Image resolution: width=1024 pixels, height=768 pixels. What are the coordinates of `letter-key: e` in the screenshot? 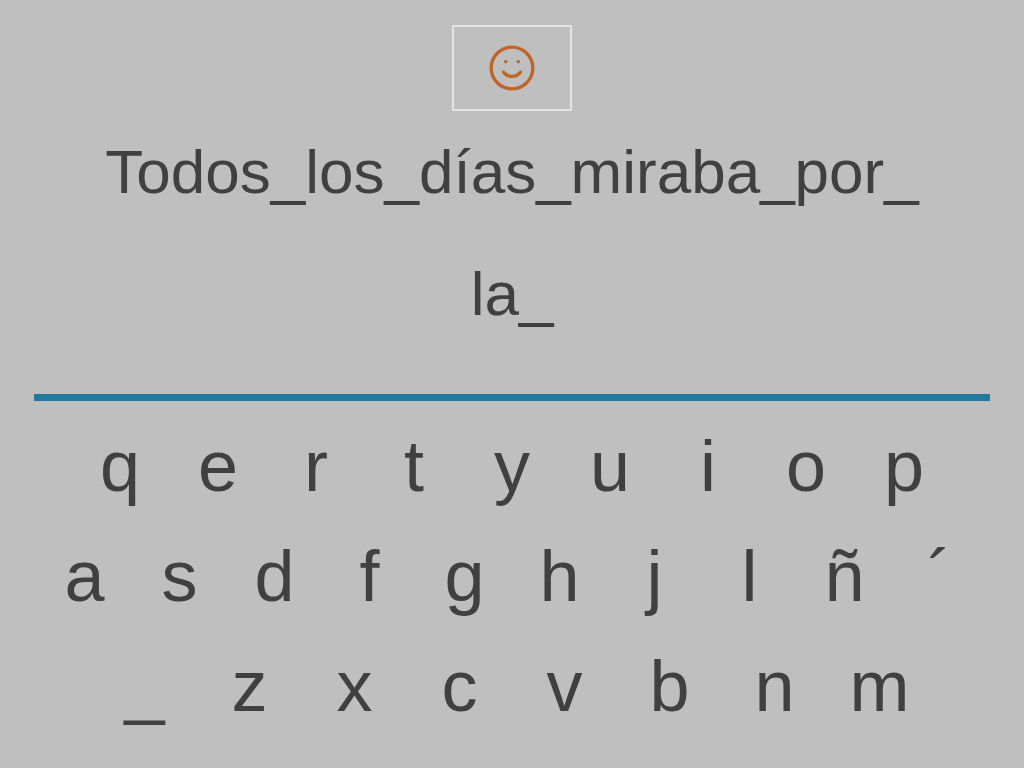 It's located at (218, 466).